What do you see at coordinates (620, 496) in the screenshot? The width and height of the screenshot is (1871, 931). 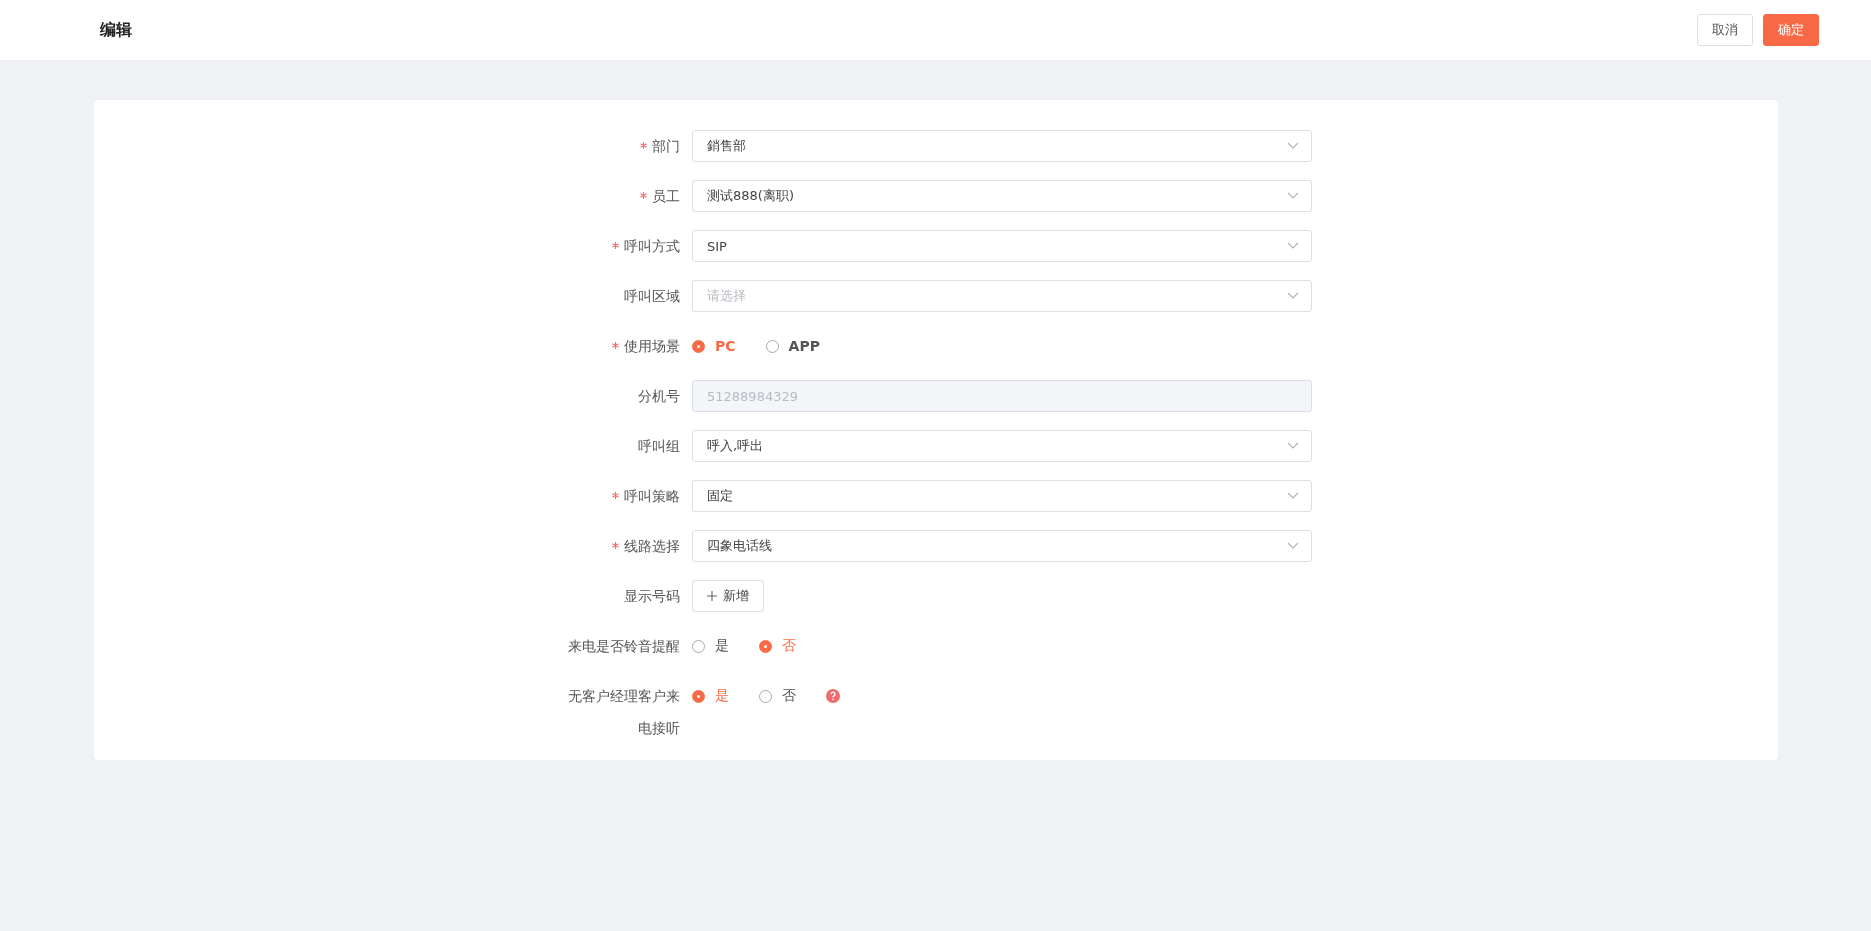 I see `field-label: 呼叫策略` at bounding box center [620, 496].